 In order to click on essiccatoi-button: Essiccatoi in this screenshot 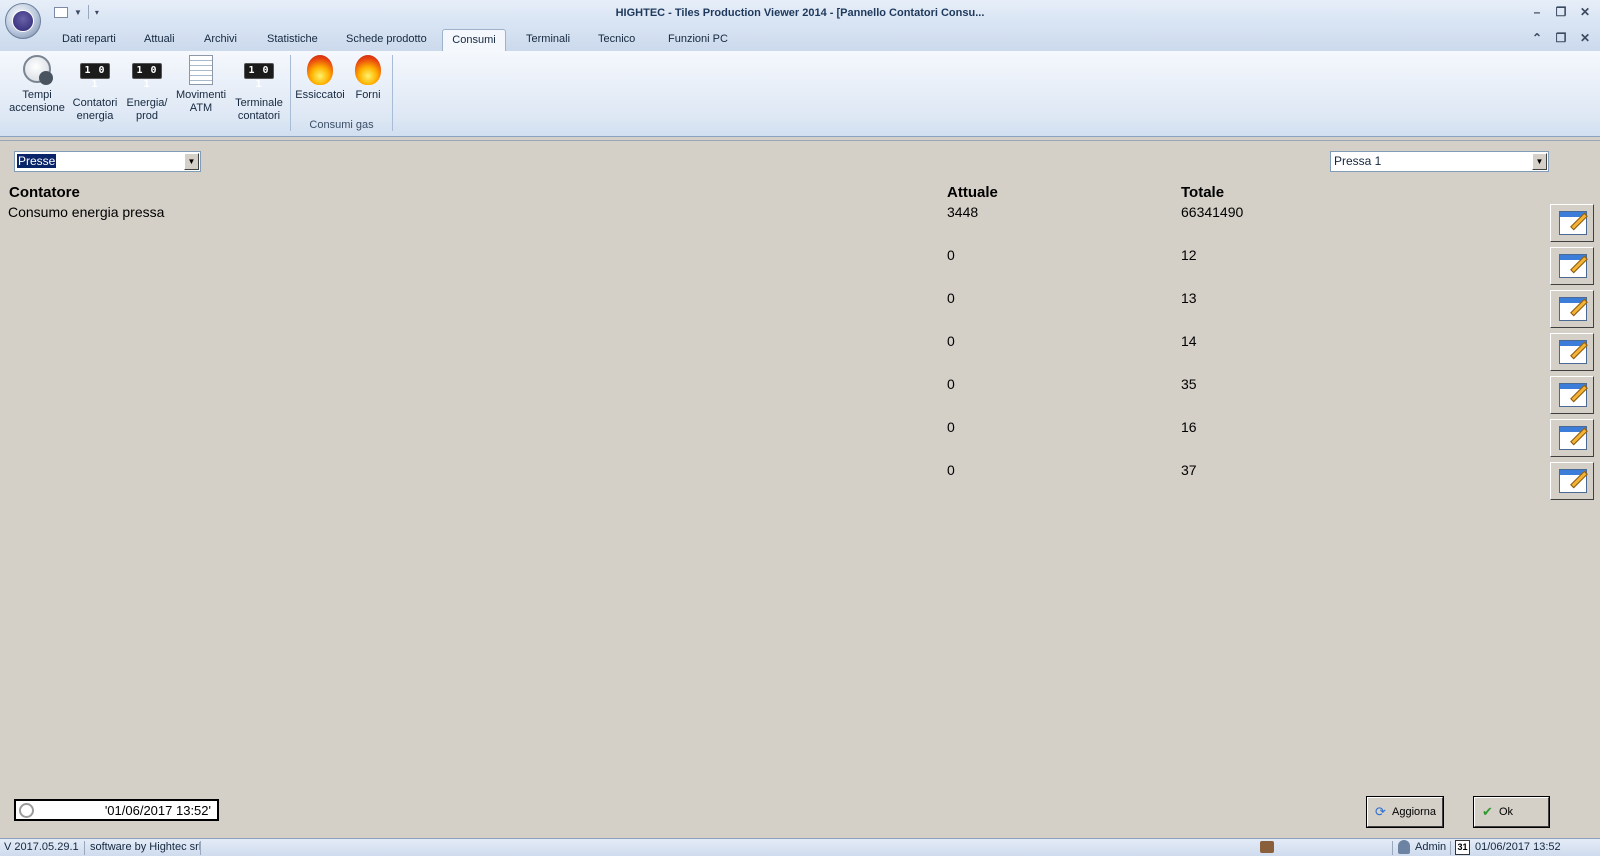, I will do `click(320, 78)`.